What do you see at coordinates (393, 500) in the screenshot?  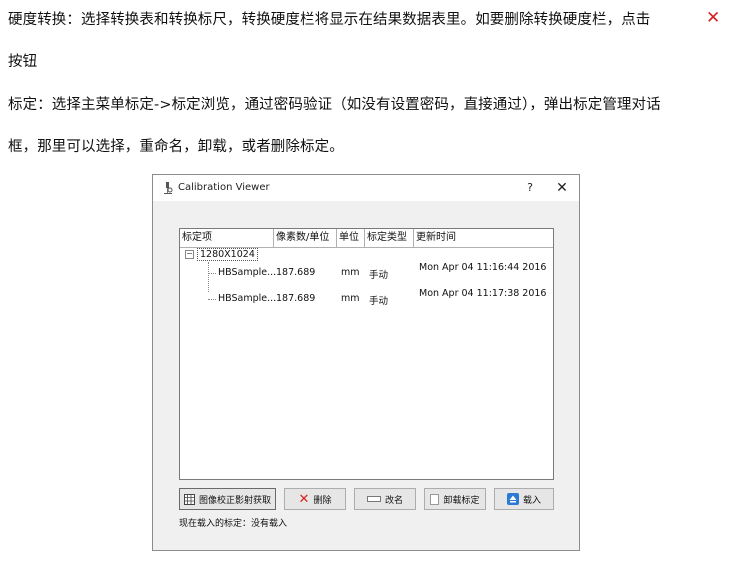 I see `rename-label: 改名` at bounding box center [393, 500].